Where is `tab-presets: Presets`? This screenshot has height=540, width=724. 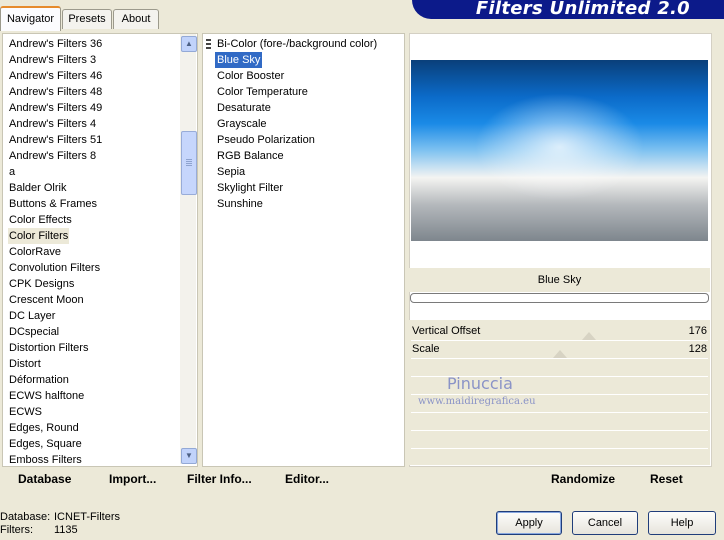
tab-presets: Presets is located at coordinates (87, 19).